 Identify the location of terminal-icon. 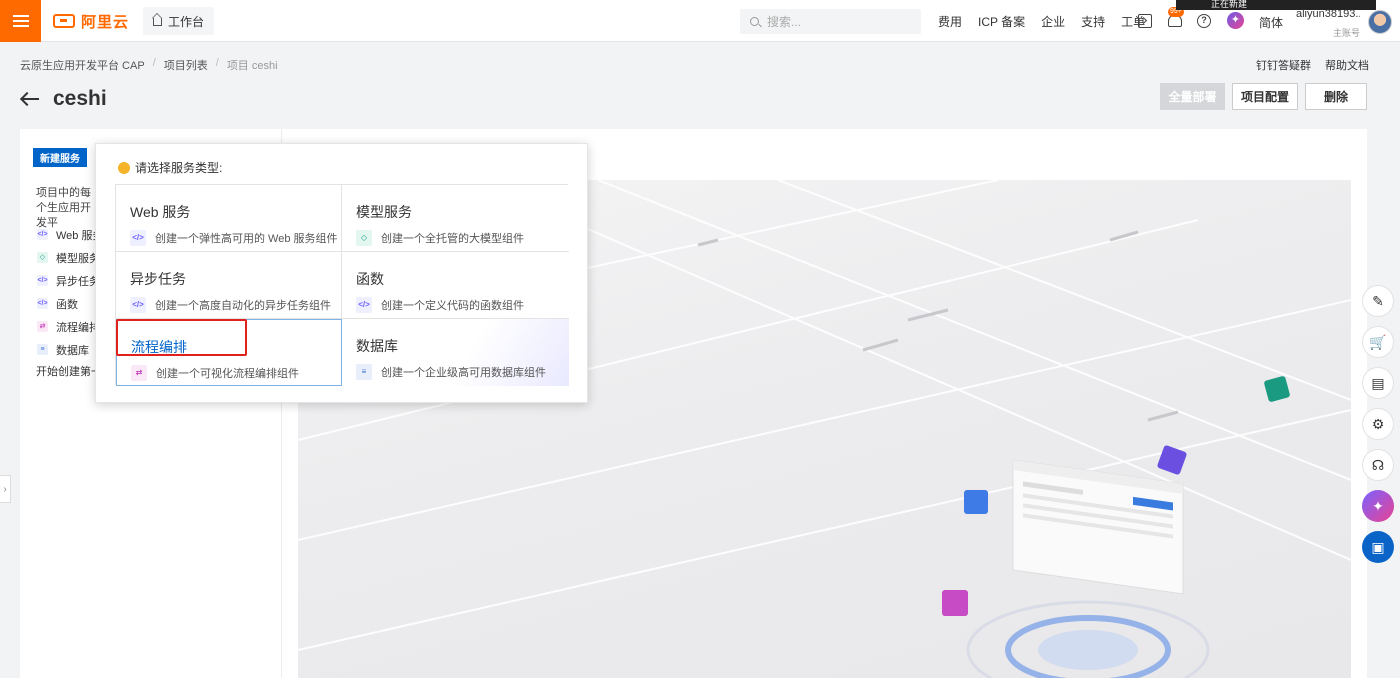
(1145, 21).